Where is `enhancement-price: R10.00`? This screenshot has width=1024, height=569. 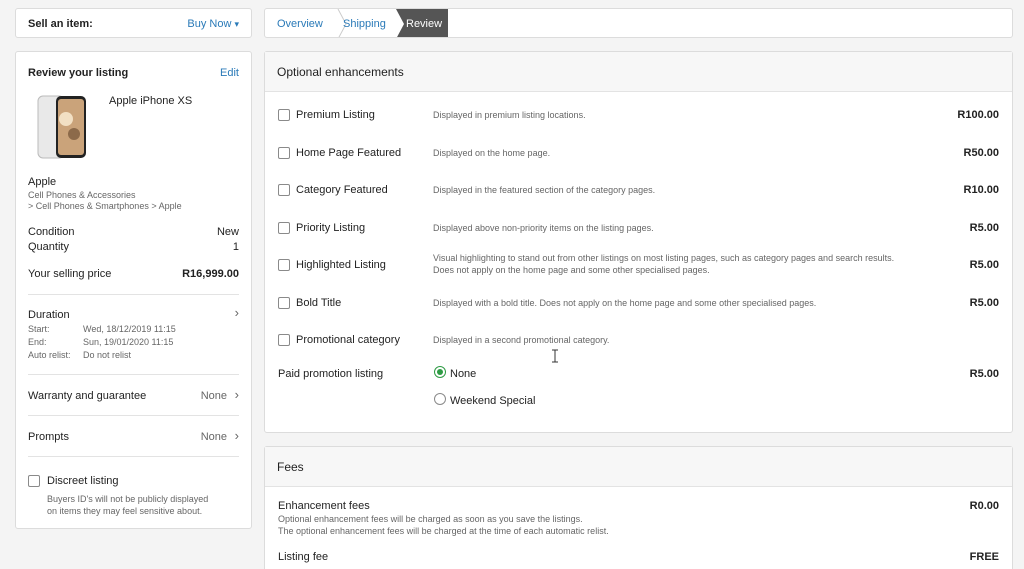
enhancement-price: R10.00 is located at coordinates (981, 190).